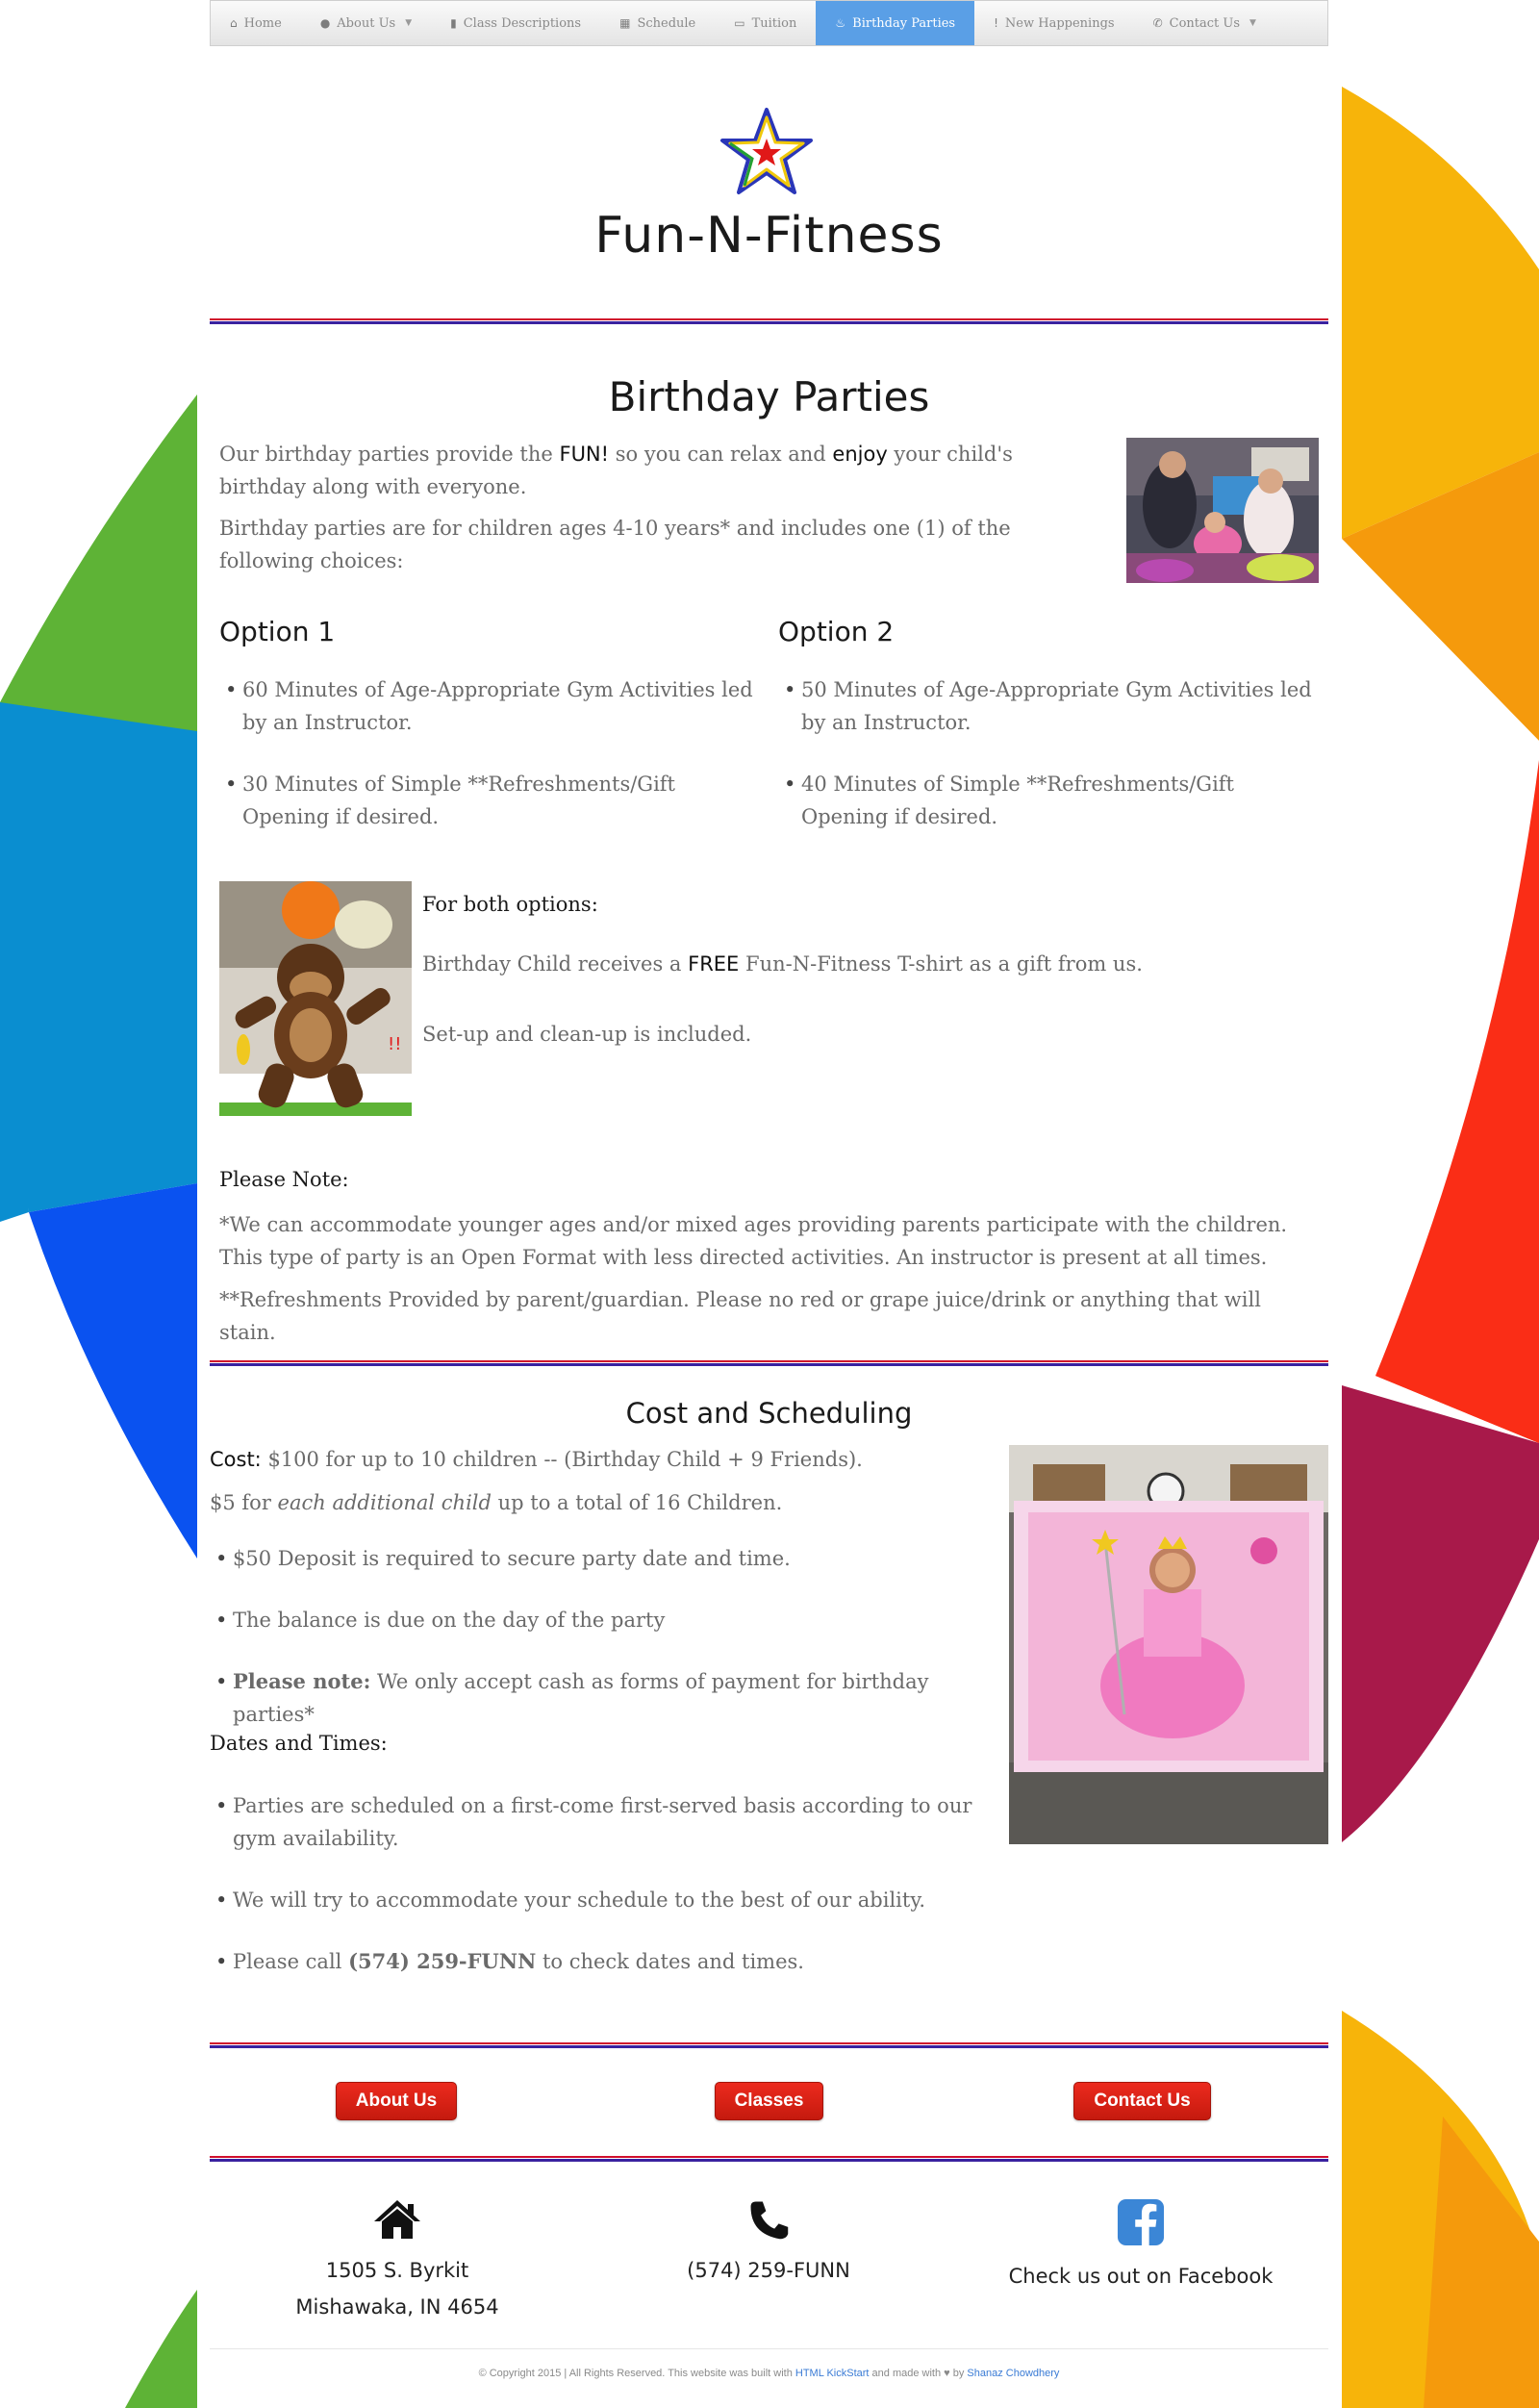 This screenshot has height=2408, width=1539. Describe the element at coordinates (1059, 23) in the screenshot. I see `nav-label: New Happenings` at that location.